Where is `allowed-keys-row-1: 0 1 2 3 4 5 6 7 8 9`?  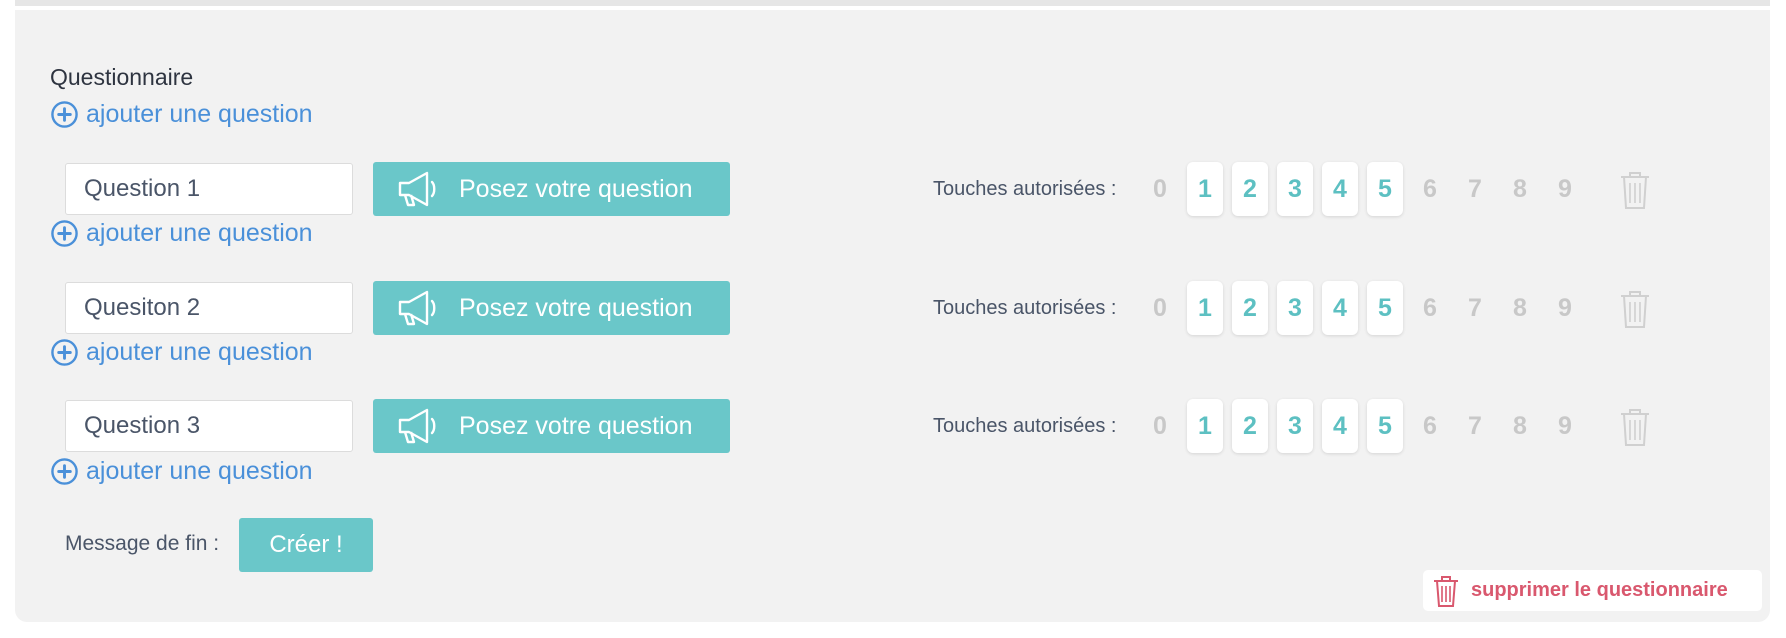
allowed-keys-row-1: 0 1 2 3 4 5 6 7 8 9 is located at coordinates (1367, 189).